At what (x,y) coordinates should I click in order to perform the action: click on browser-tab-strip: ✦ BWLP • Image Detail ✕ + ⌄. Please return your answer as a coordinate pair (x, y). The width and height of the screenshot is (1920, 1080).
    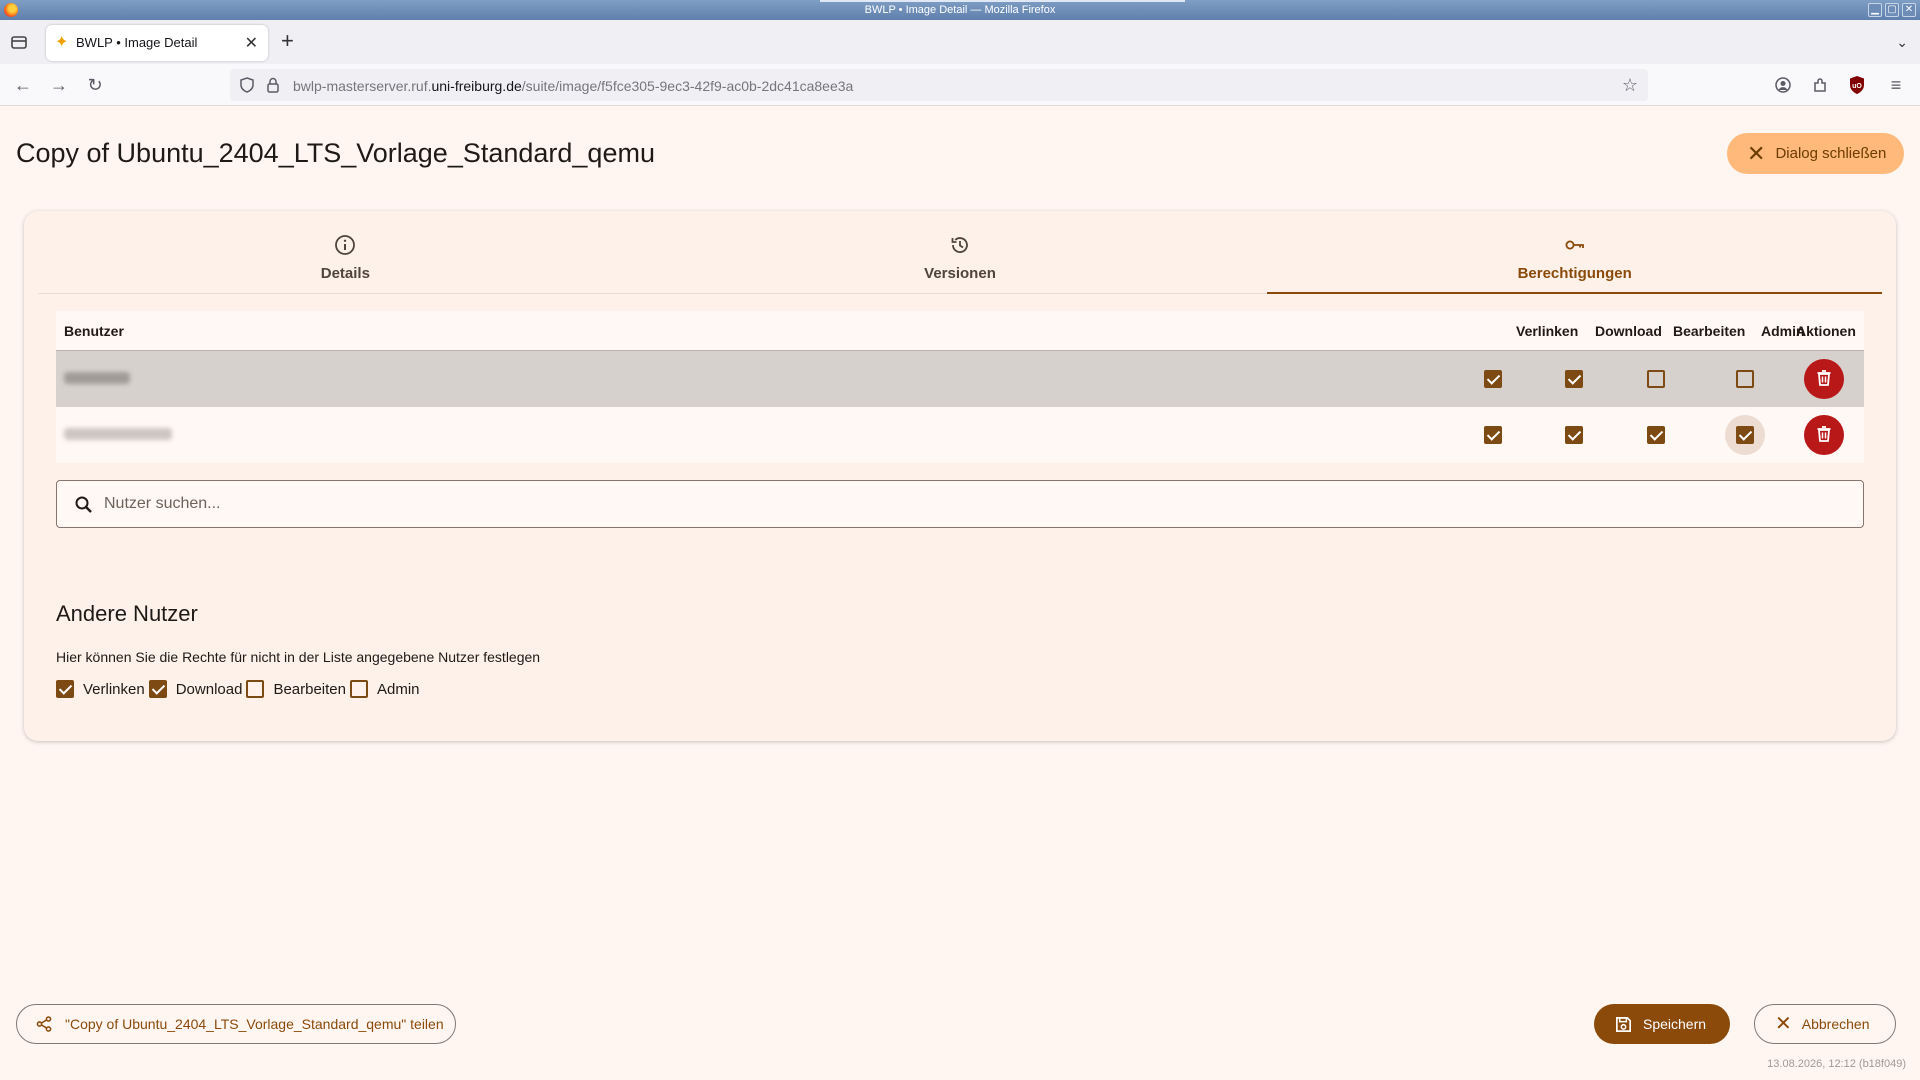
    Looking at the image, I should click on (960, 42).